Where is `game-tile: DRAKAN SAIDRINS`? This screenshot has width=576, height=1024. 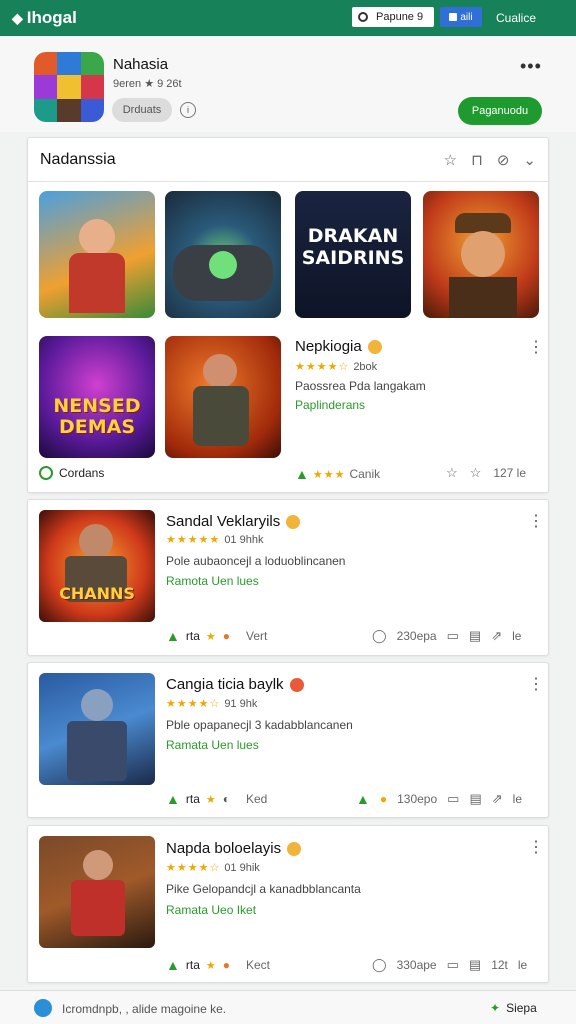
game-tile: DRAKAN SAIDRINS is located at coordinates (353, 254).